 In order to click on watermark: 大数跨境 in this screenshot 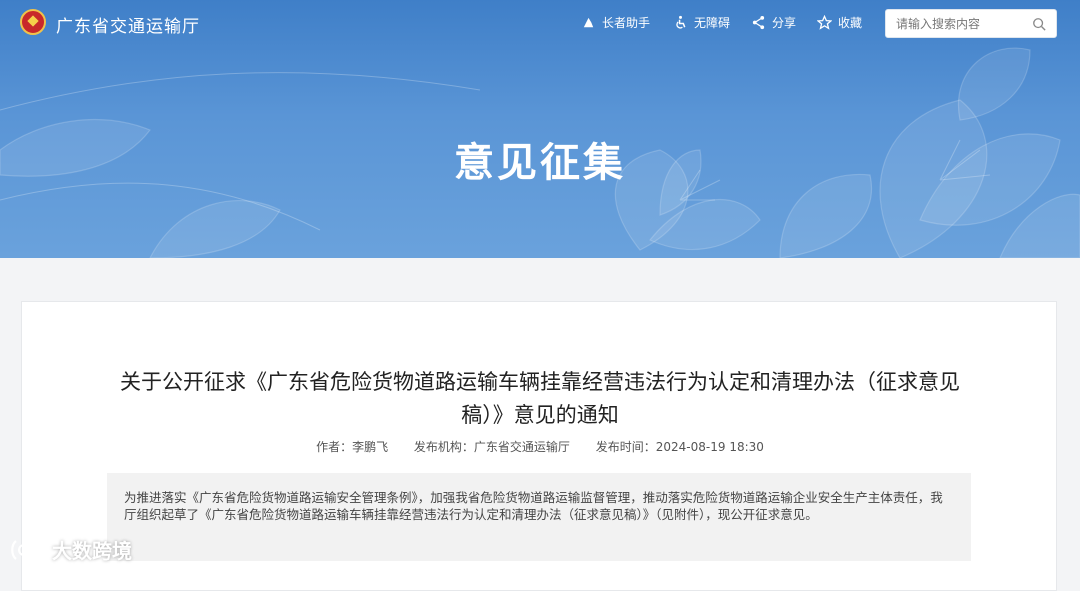, I will do `click(71, 549)`.